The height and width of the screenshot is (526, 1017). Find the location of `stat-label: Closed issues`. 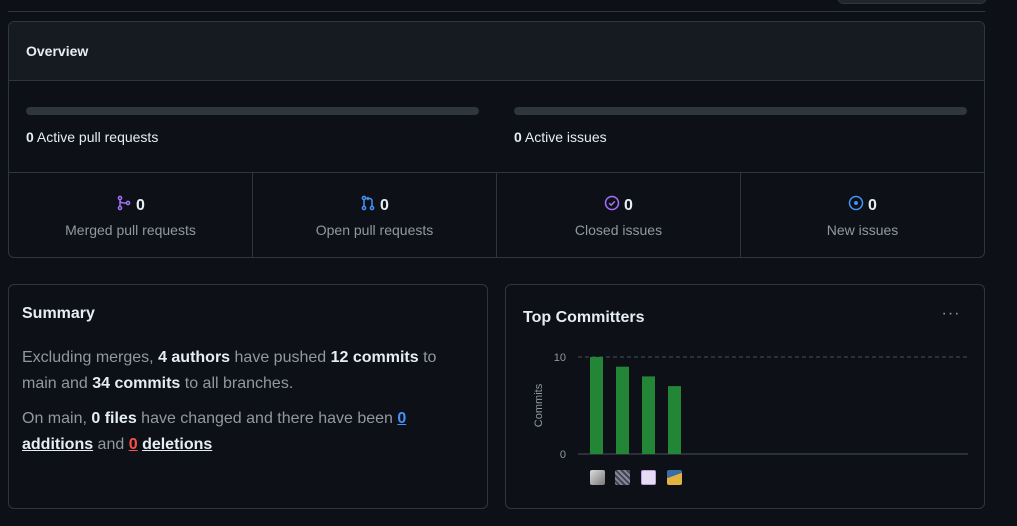

stat-label: Closed issues is located at coordinates (618, 230).